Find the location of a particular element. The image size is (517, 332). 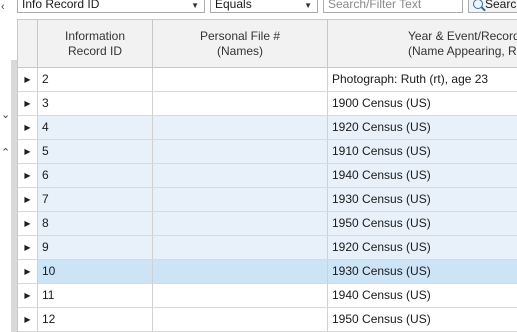

field-dropdown: Info Record ID ▼ is located at coordinates (111, 6).